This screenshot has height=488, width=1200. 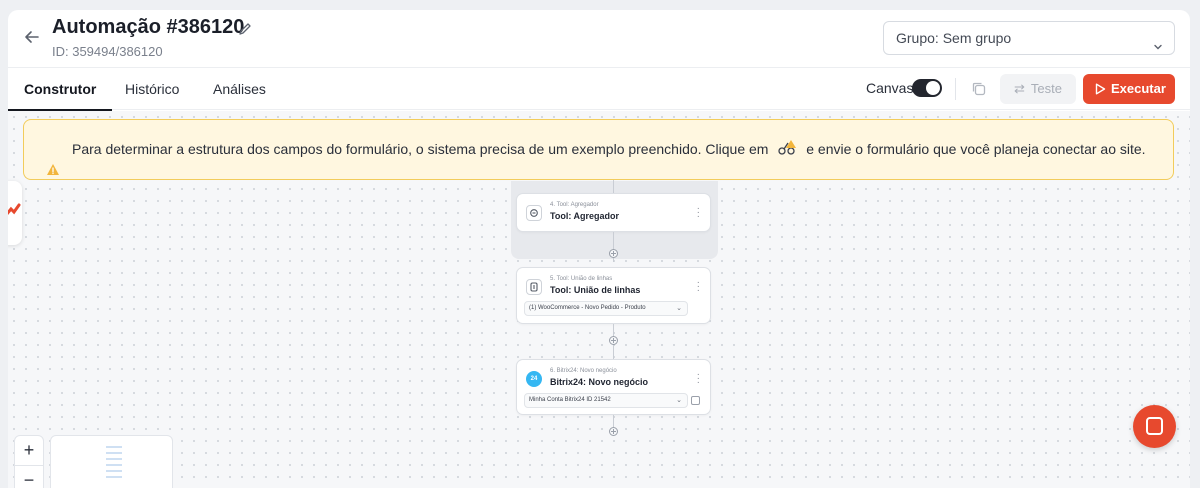 I want to click on node-step-label: 6. Bitrix24: Novo negócio, so click(x=583, y=371).